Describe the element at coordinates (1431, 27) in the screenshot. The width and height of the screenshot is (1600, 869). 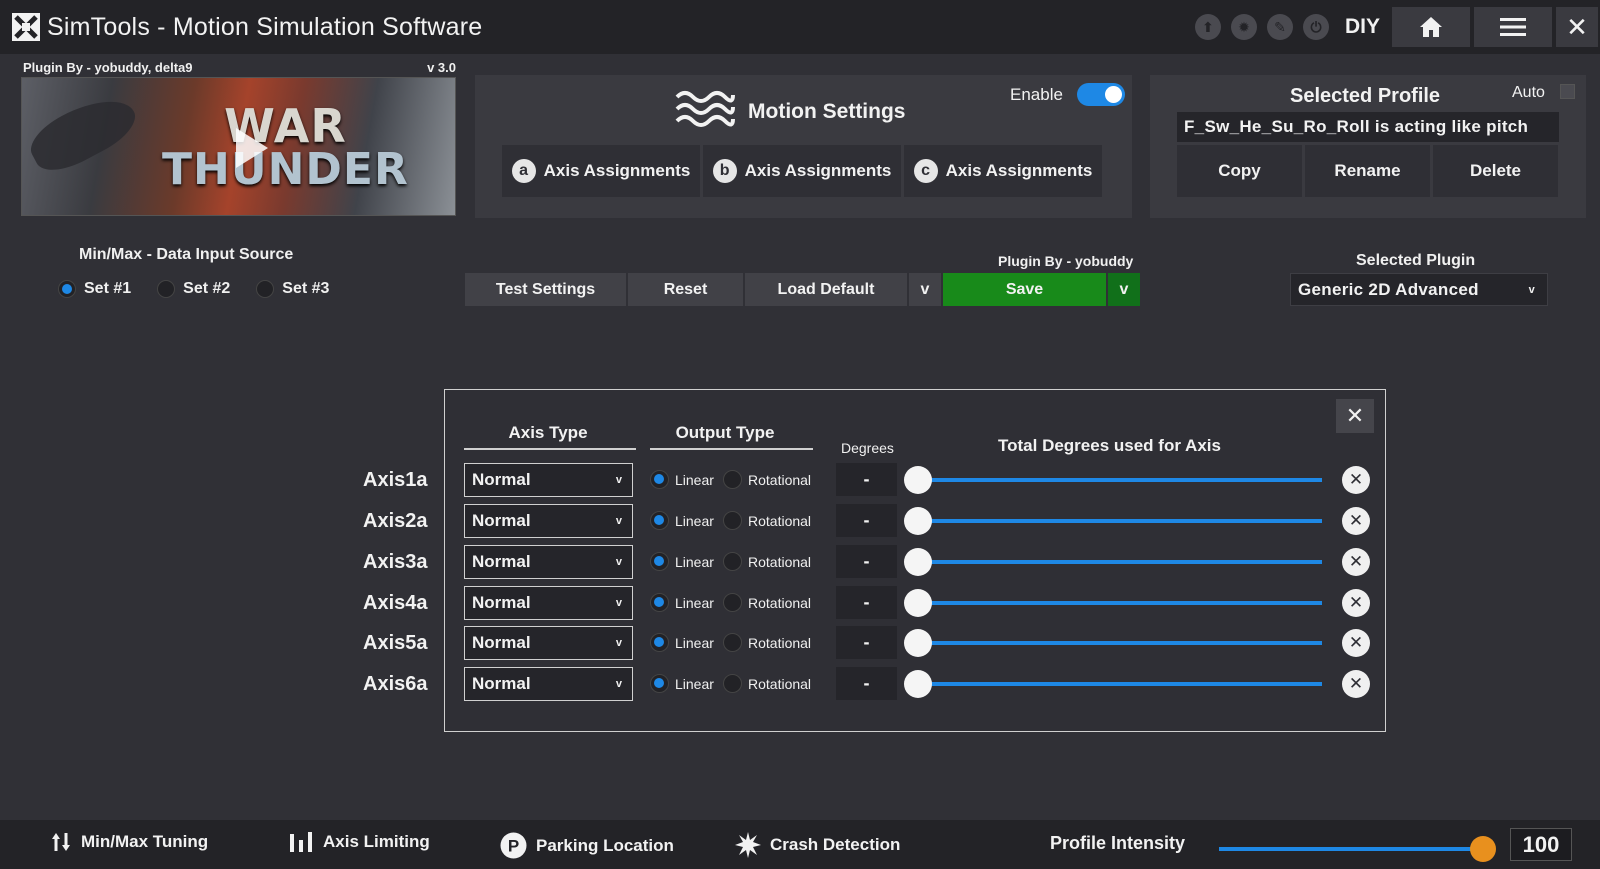
I see `home-button` at that location.